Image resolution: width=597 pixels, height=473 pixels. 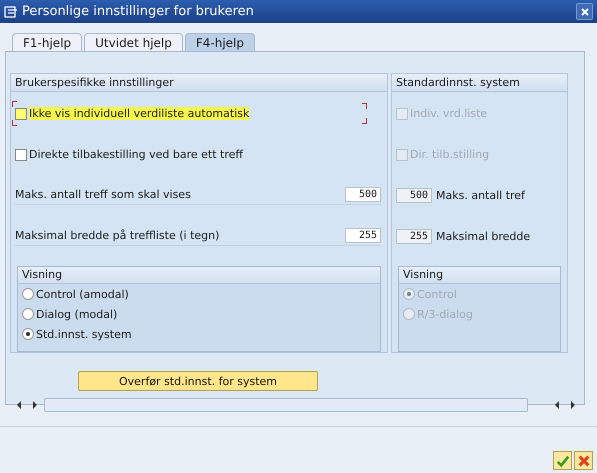 I want to click on checkbox-label: Dir. tilb.stilling, so click(x=450, y=154).